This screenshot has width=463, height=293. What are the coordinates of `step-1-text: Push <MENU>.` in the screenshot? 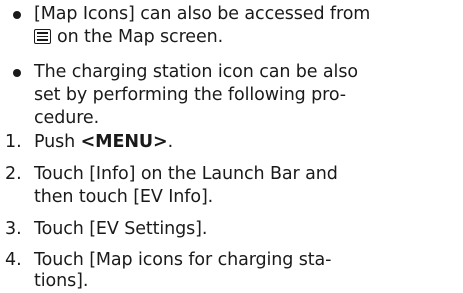 It's located at (103, 142).